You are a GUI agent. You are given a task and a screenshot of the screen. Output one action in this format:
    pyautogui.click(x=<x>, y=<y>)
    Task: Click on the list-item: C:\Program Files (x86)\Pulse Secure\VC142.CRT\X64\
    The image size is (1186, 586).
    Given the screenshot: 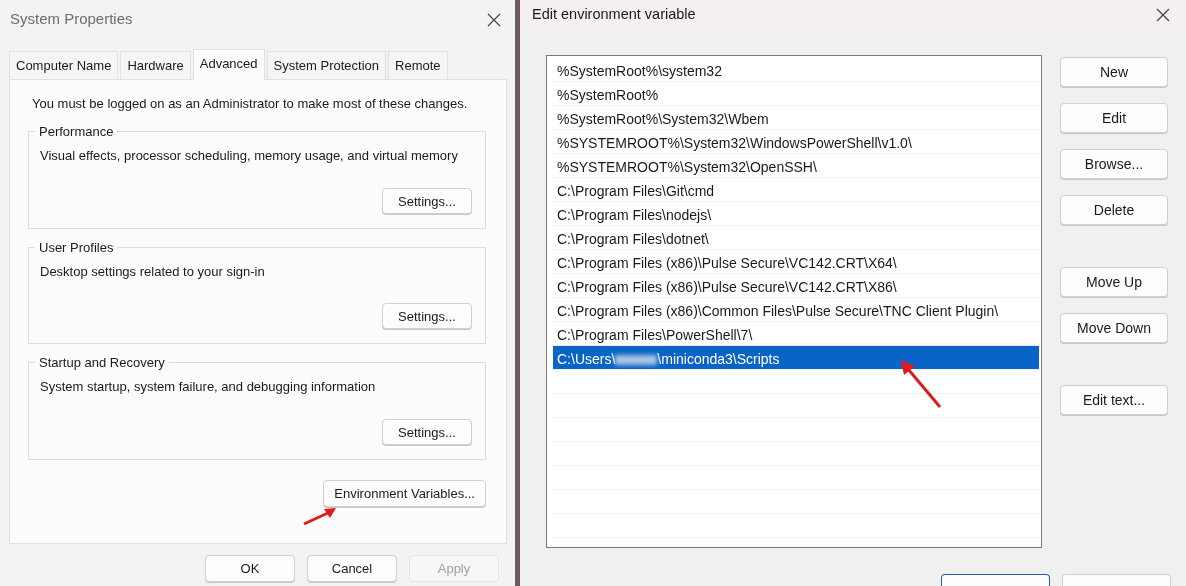 What is the action you would take?
    pyautogui.click(x=796, y=262)
    